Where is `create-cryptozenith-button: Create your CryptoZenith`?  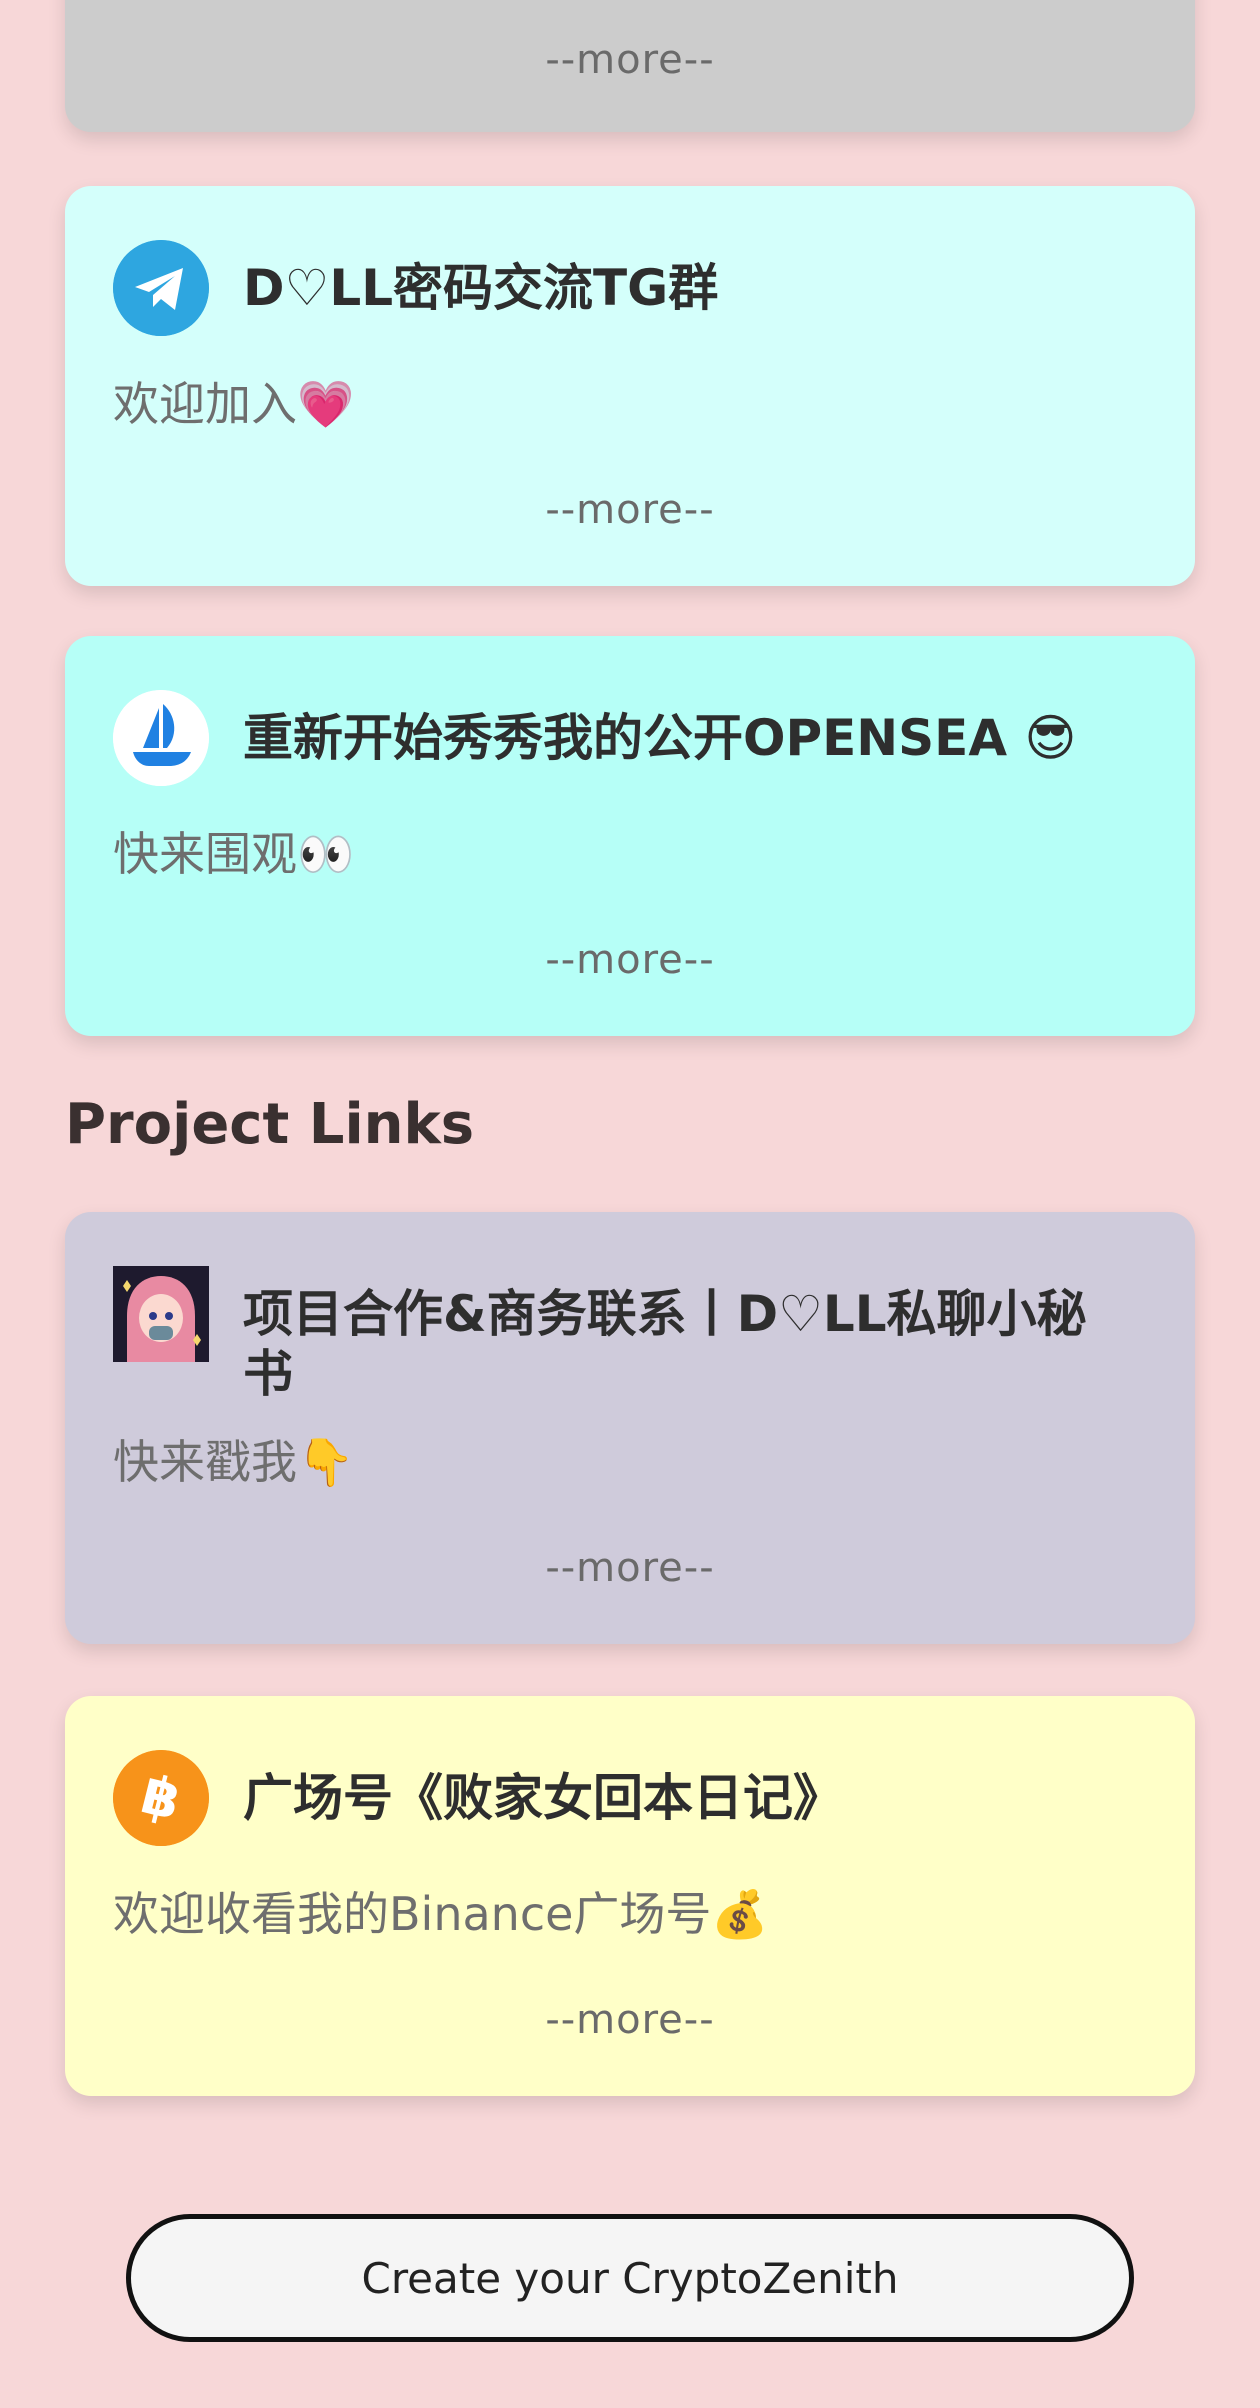 create-cryptozenith-button: Create your CryptoZenith is located at coordinates (630, 2278).